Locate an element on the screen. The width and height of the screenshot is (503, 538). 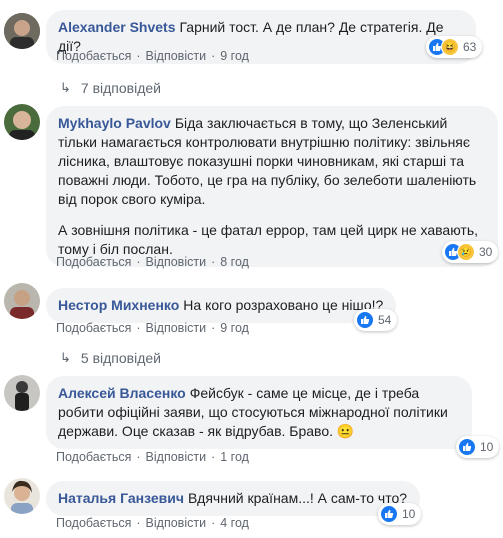
comment-author: Алексей Власенко is located at coordinates (122, 393).